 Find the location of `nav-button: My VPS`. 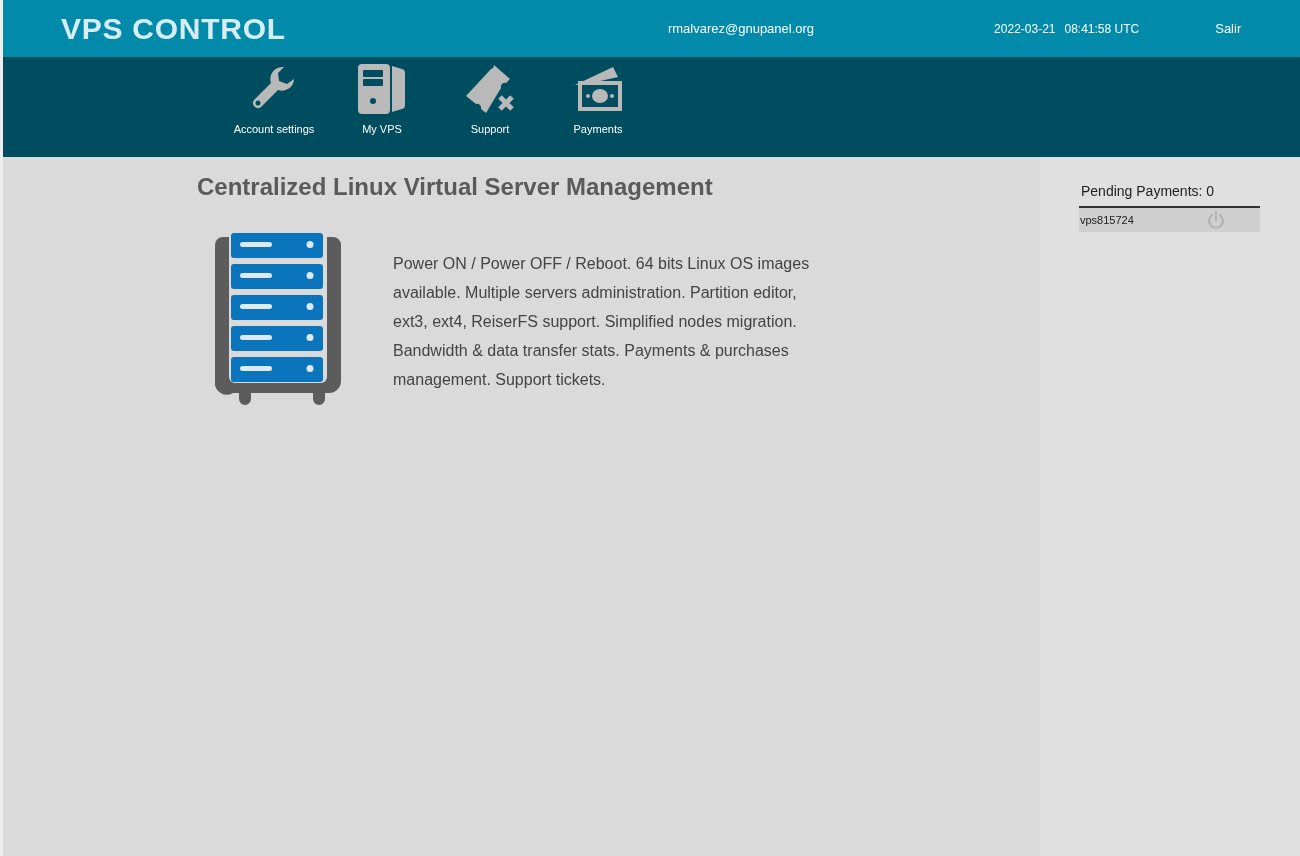

nav-button: My VPS is located at coordinates (382, 100).